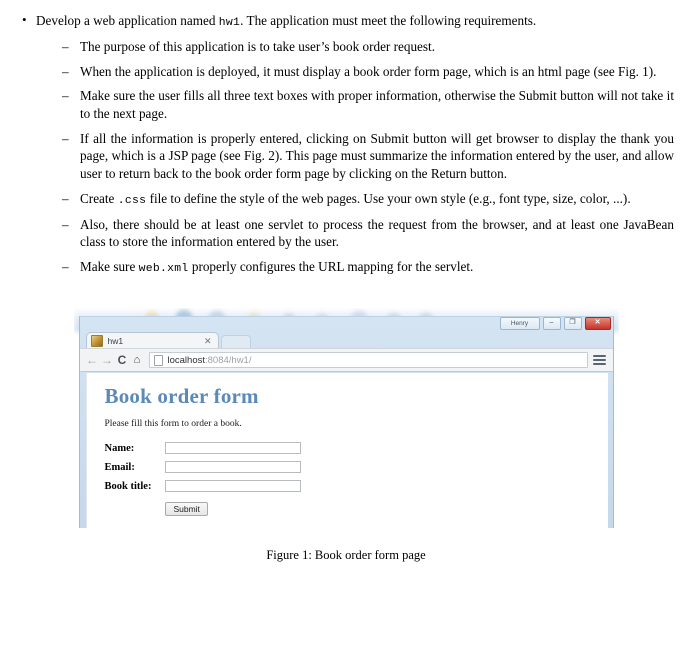 The width and height of the screenshot is (692, 646). I want to click on inline-code-hw1: hw1, so click(229, 23).